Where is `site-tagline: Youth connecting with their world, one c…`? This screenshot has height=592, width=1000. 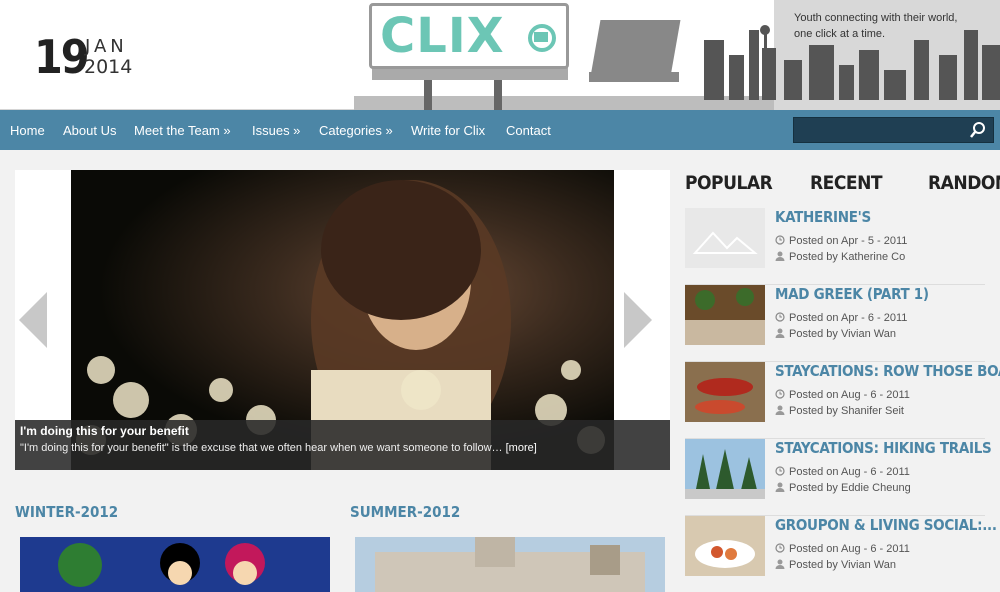
site-tagline: Youth connecting with their world, one c… is located at coordinates (894, 26).